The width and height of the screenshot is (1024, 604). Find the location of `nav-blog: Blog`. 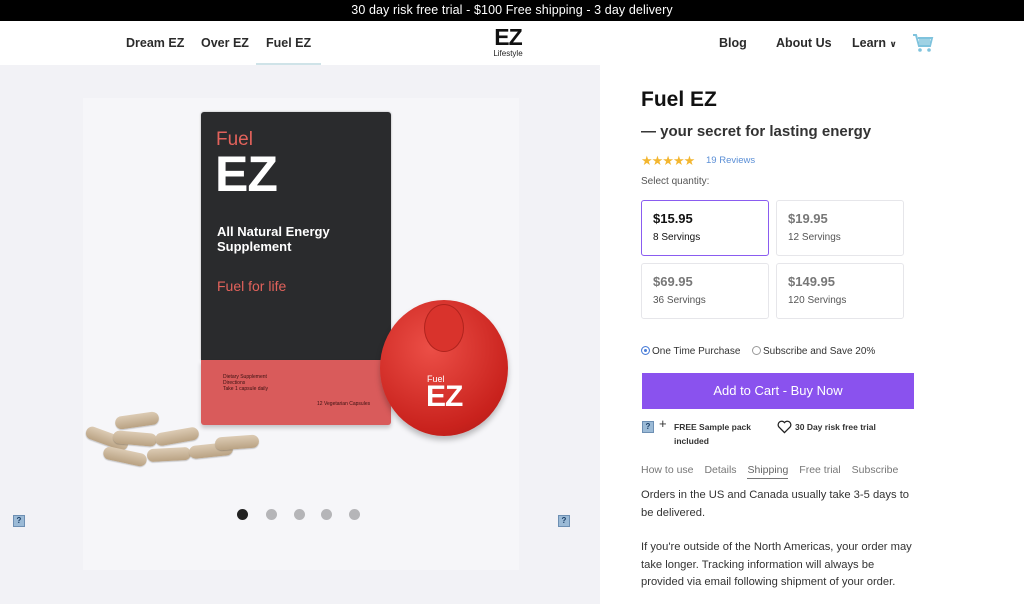

nav-blog: Blog is located at coordinates (733, 43).